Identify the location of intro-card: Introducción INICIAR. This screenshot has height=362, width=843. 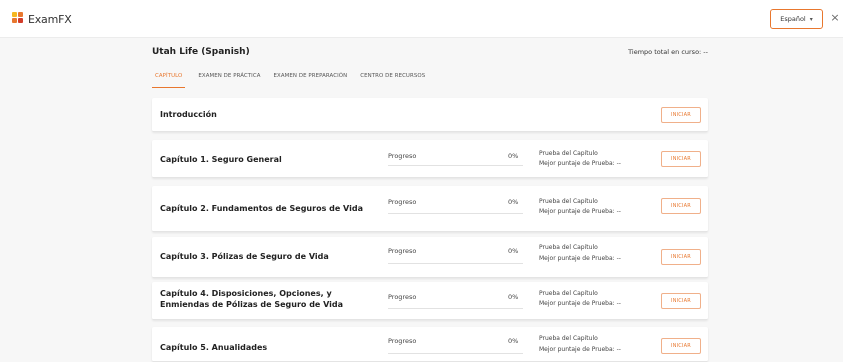
(430, 115).